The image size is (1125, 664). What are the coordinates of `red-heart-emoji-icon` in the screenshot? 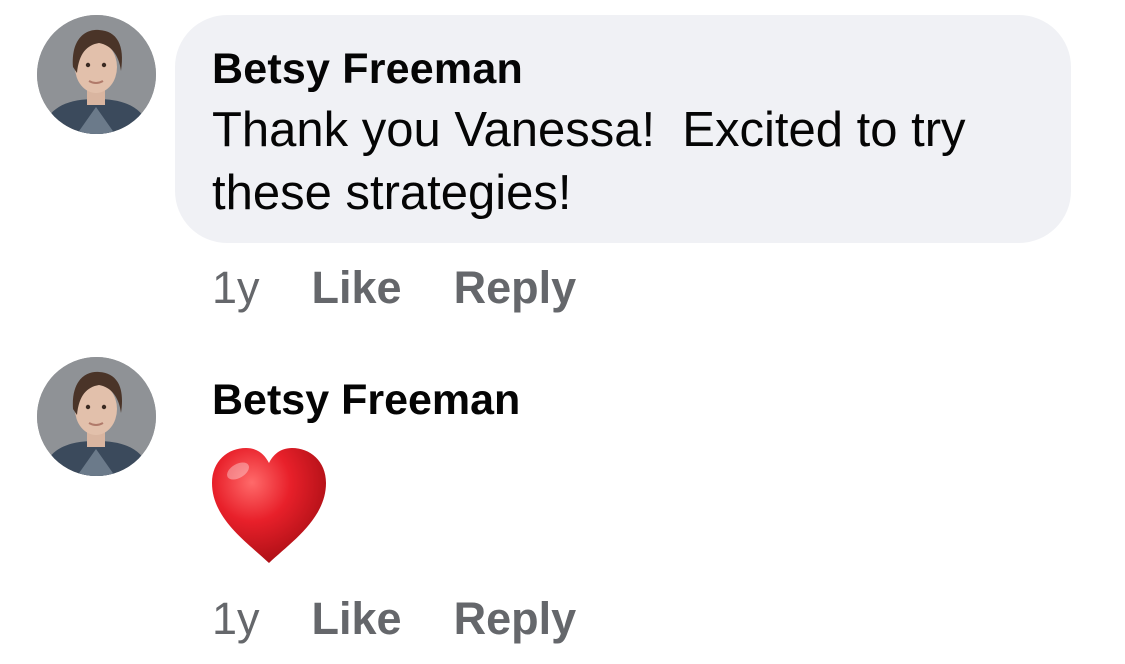 It's located at (269, 508).